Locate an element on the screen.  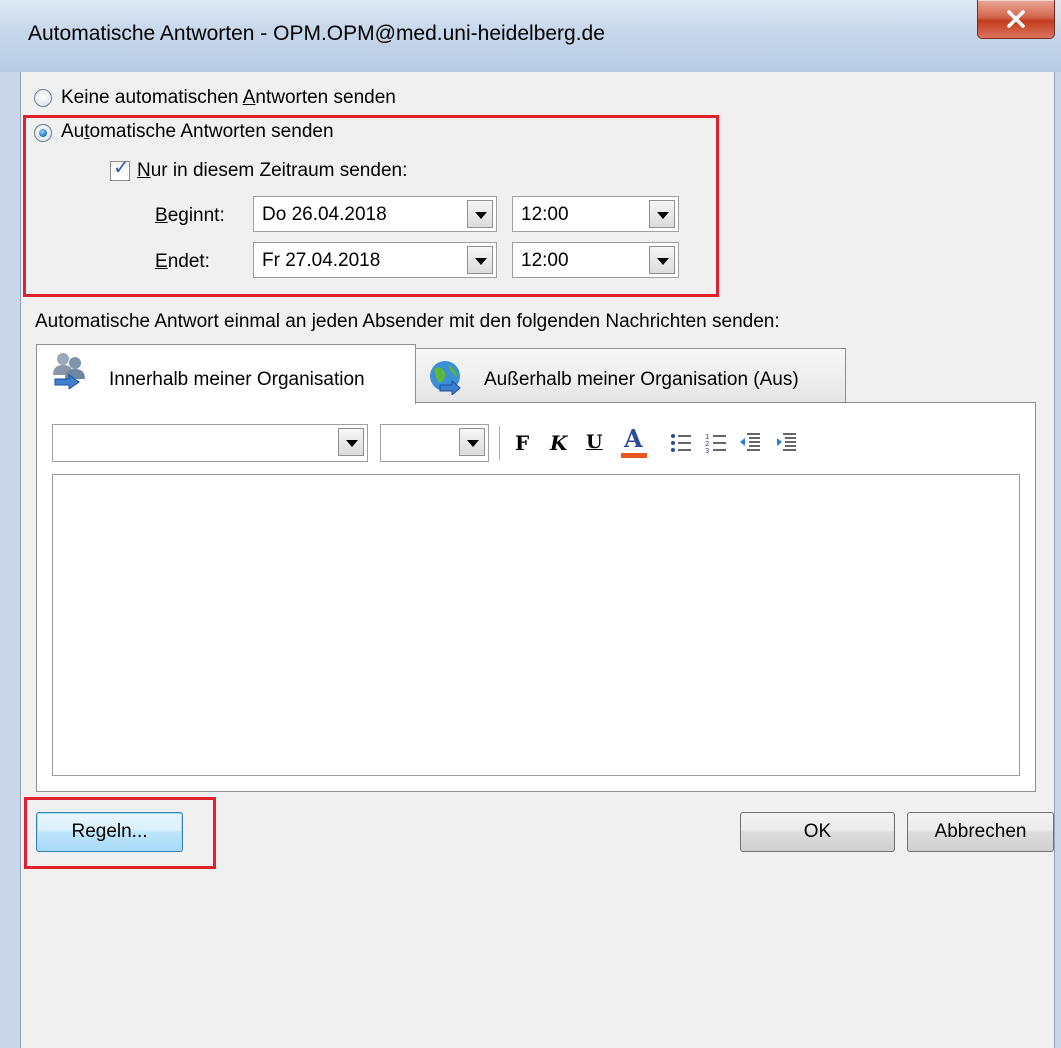
decrease-indent-icon is located at coordinates (750, 443).